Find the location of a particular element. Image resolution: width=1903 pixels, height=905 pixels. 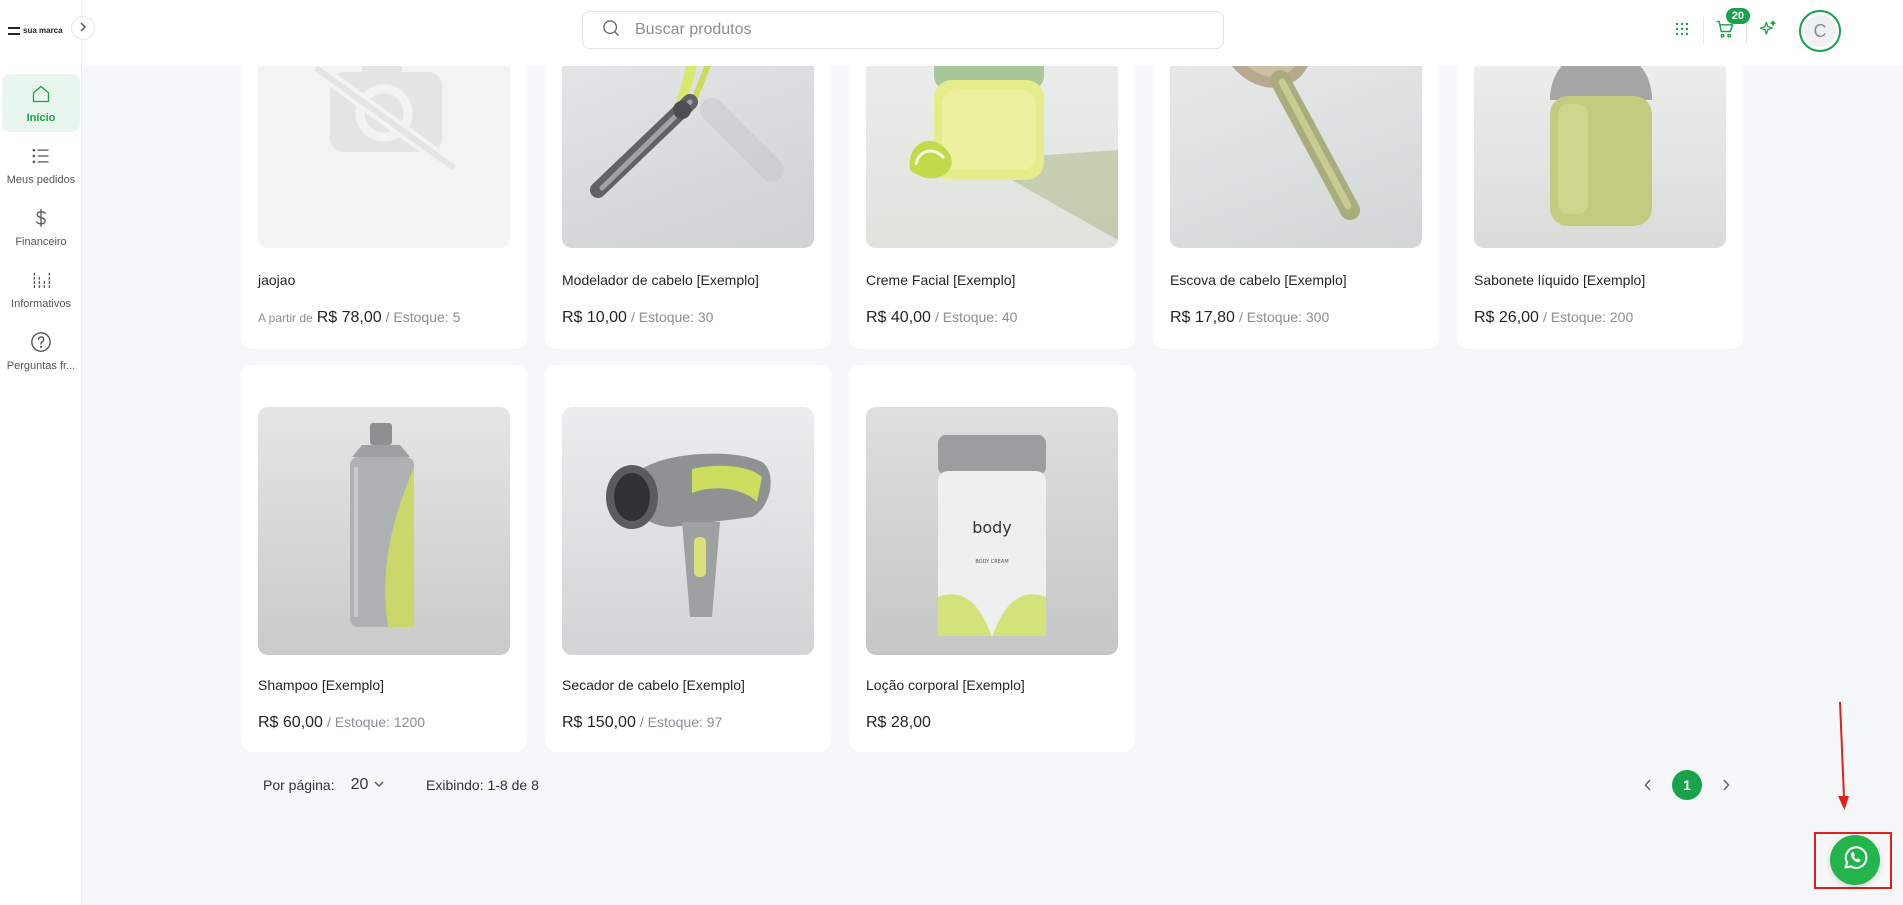

header-actions: 20 C is located at coordinates (1753, 30).